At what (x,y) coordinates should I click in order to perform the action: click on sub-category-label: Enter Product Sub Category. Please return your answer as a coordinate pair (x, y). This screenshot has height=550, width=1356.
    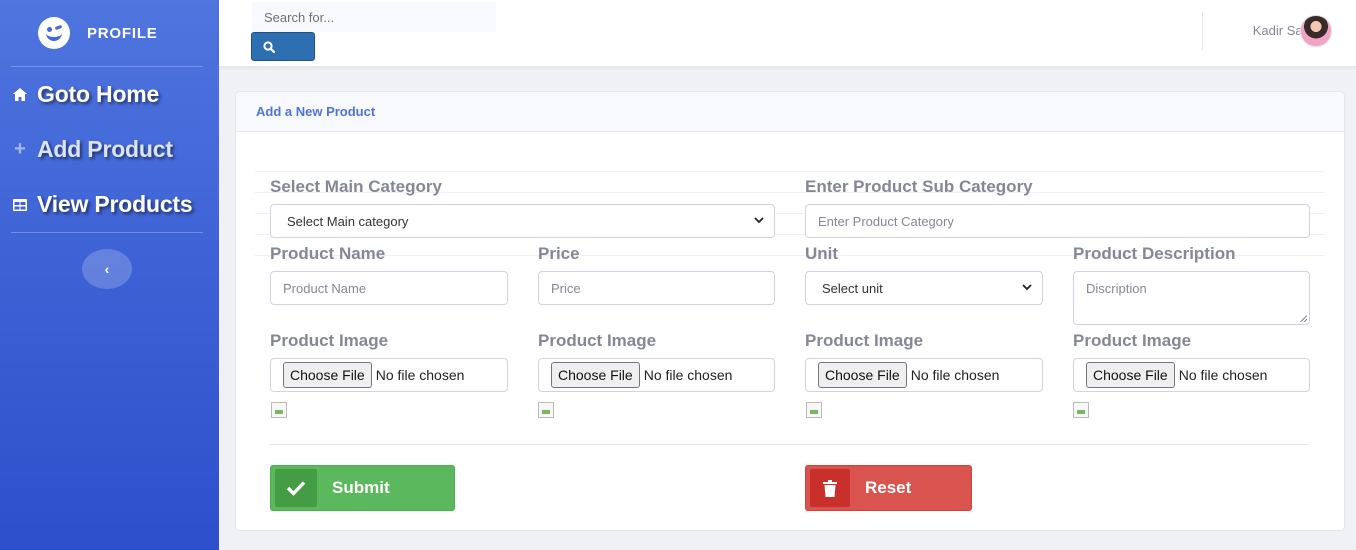
    Looking at the image, I should click on (919, 186).